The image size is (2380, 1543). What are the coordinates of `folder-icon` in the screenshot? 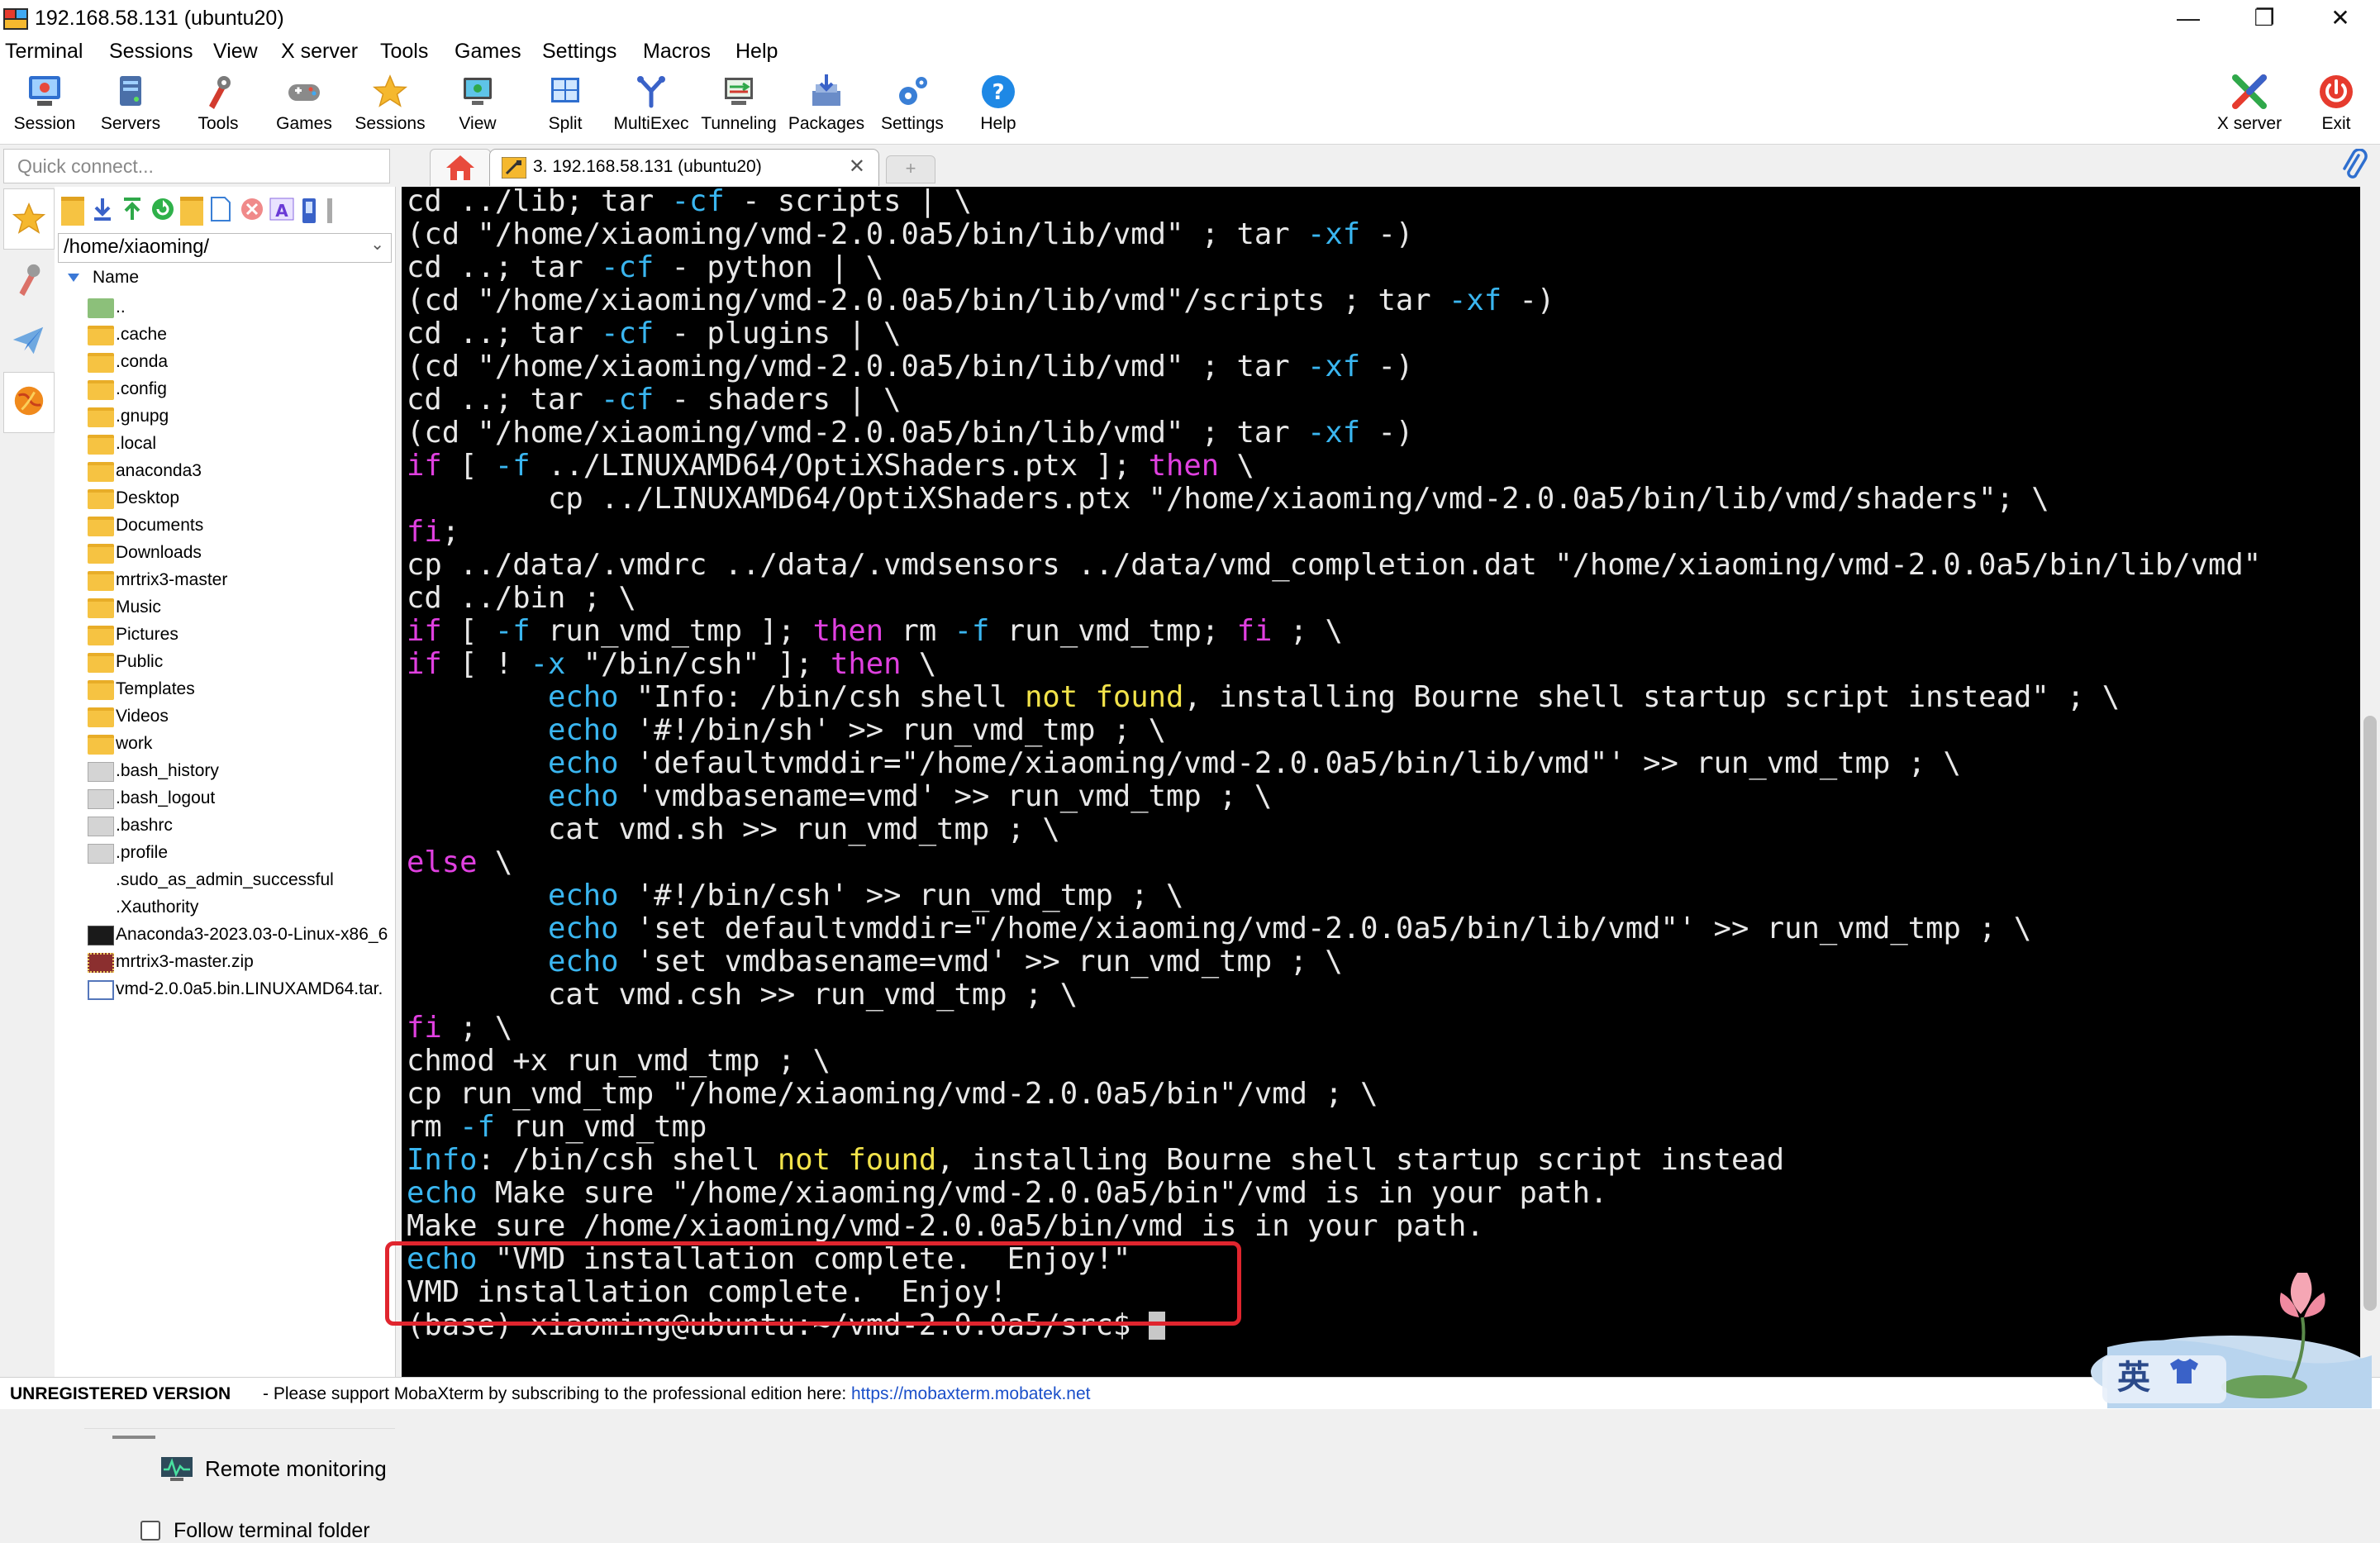 It's located at (101, 554).